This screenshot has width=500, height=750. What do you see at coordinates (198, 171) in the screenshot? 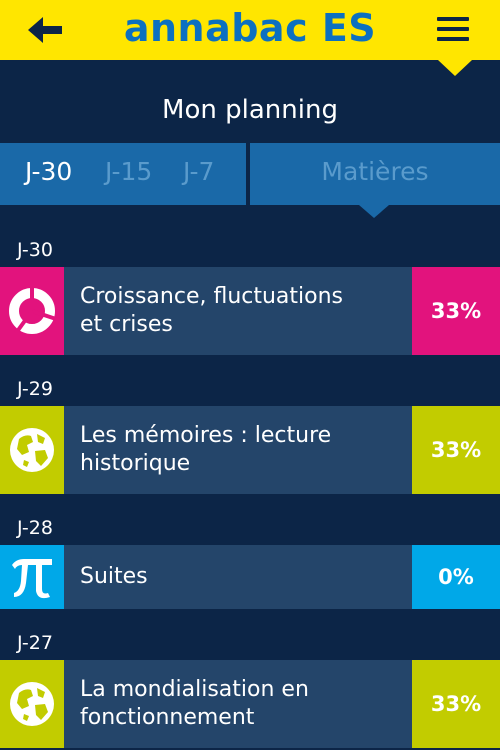
I see `tab-j-7: J-7` at bounding box center [198, 171].